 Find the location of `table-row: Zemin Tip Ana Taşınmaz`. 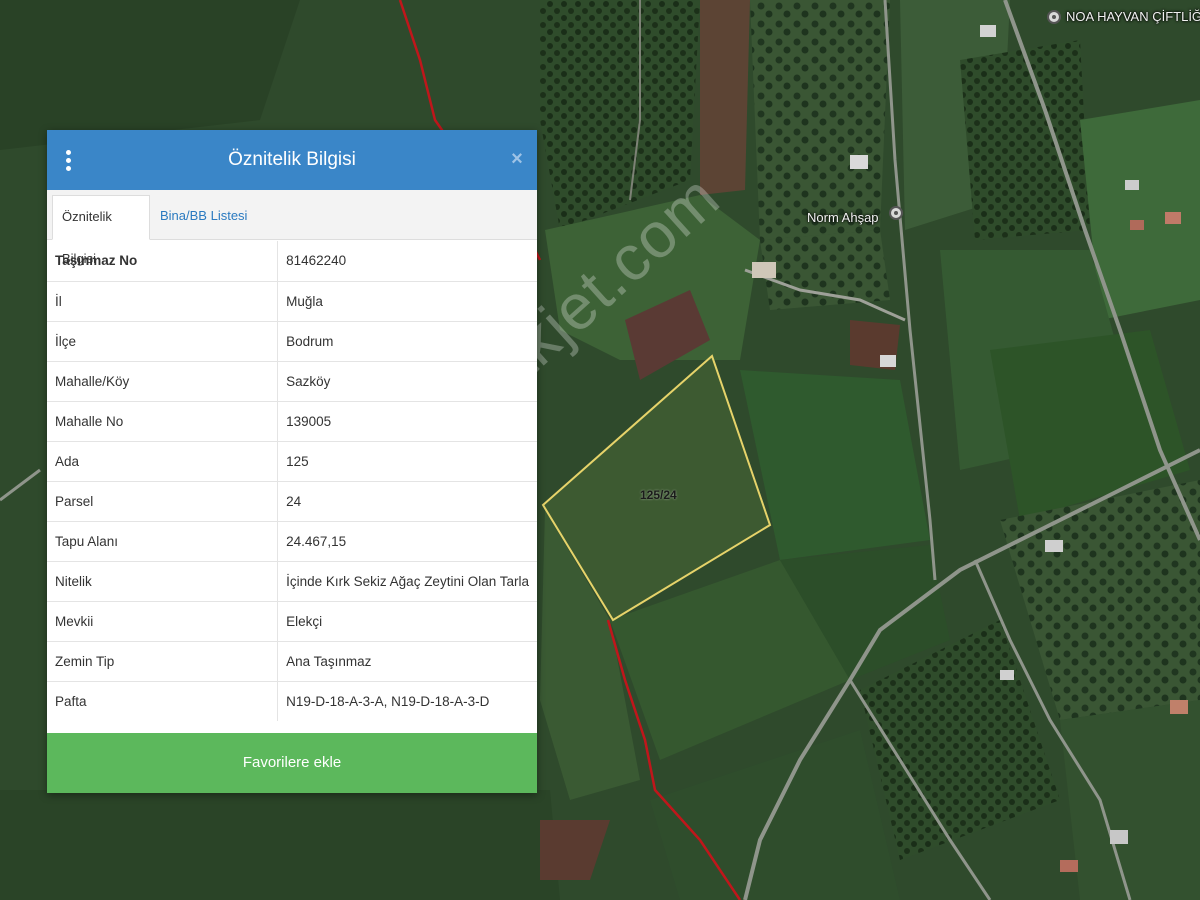

table-row: Zemin Tip Ana Taşınmaz is located at coordinates (292, 660).